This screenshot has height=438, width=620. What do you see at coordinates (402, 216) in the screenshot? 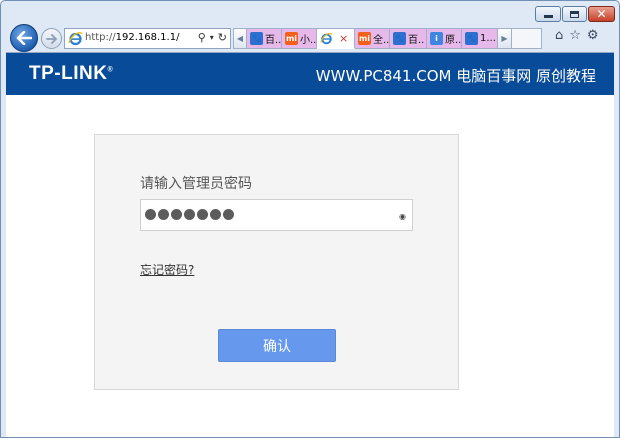
I see `show-password-icon: ◉` at bounding box center [402, 216].